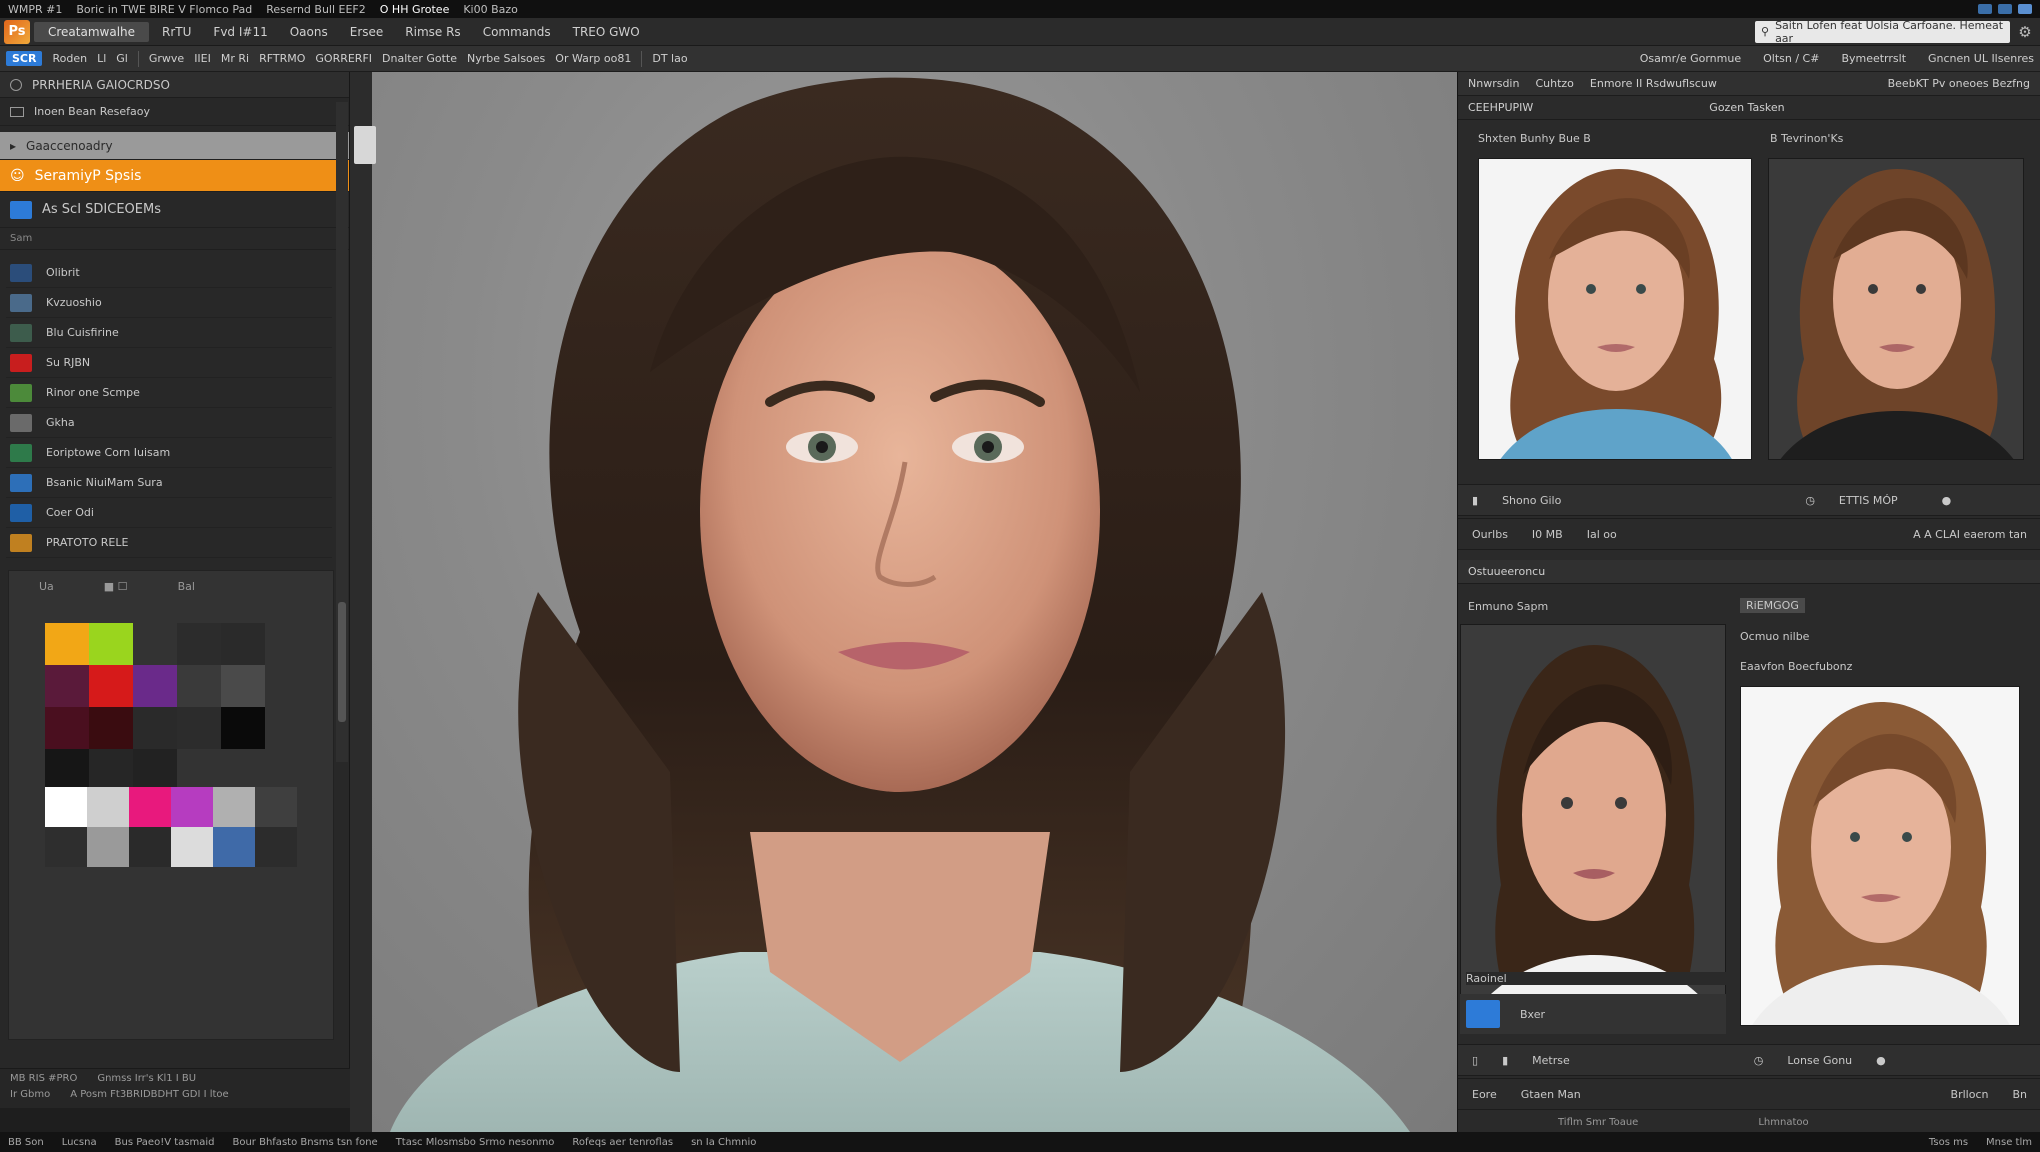 This screenshot has height=1152, width=2040. What do you see at coordinates (506, 58) in the screenshot?
I see `opt-item-10: Nyrbe Salsoes` at bounding box center [506, 58].